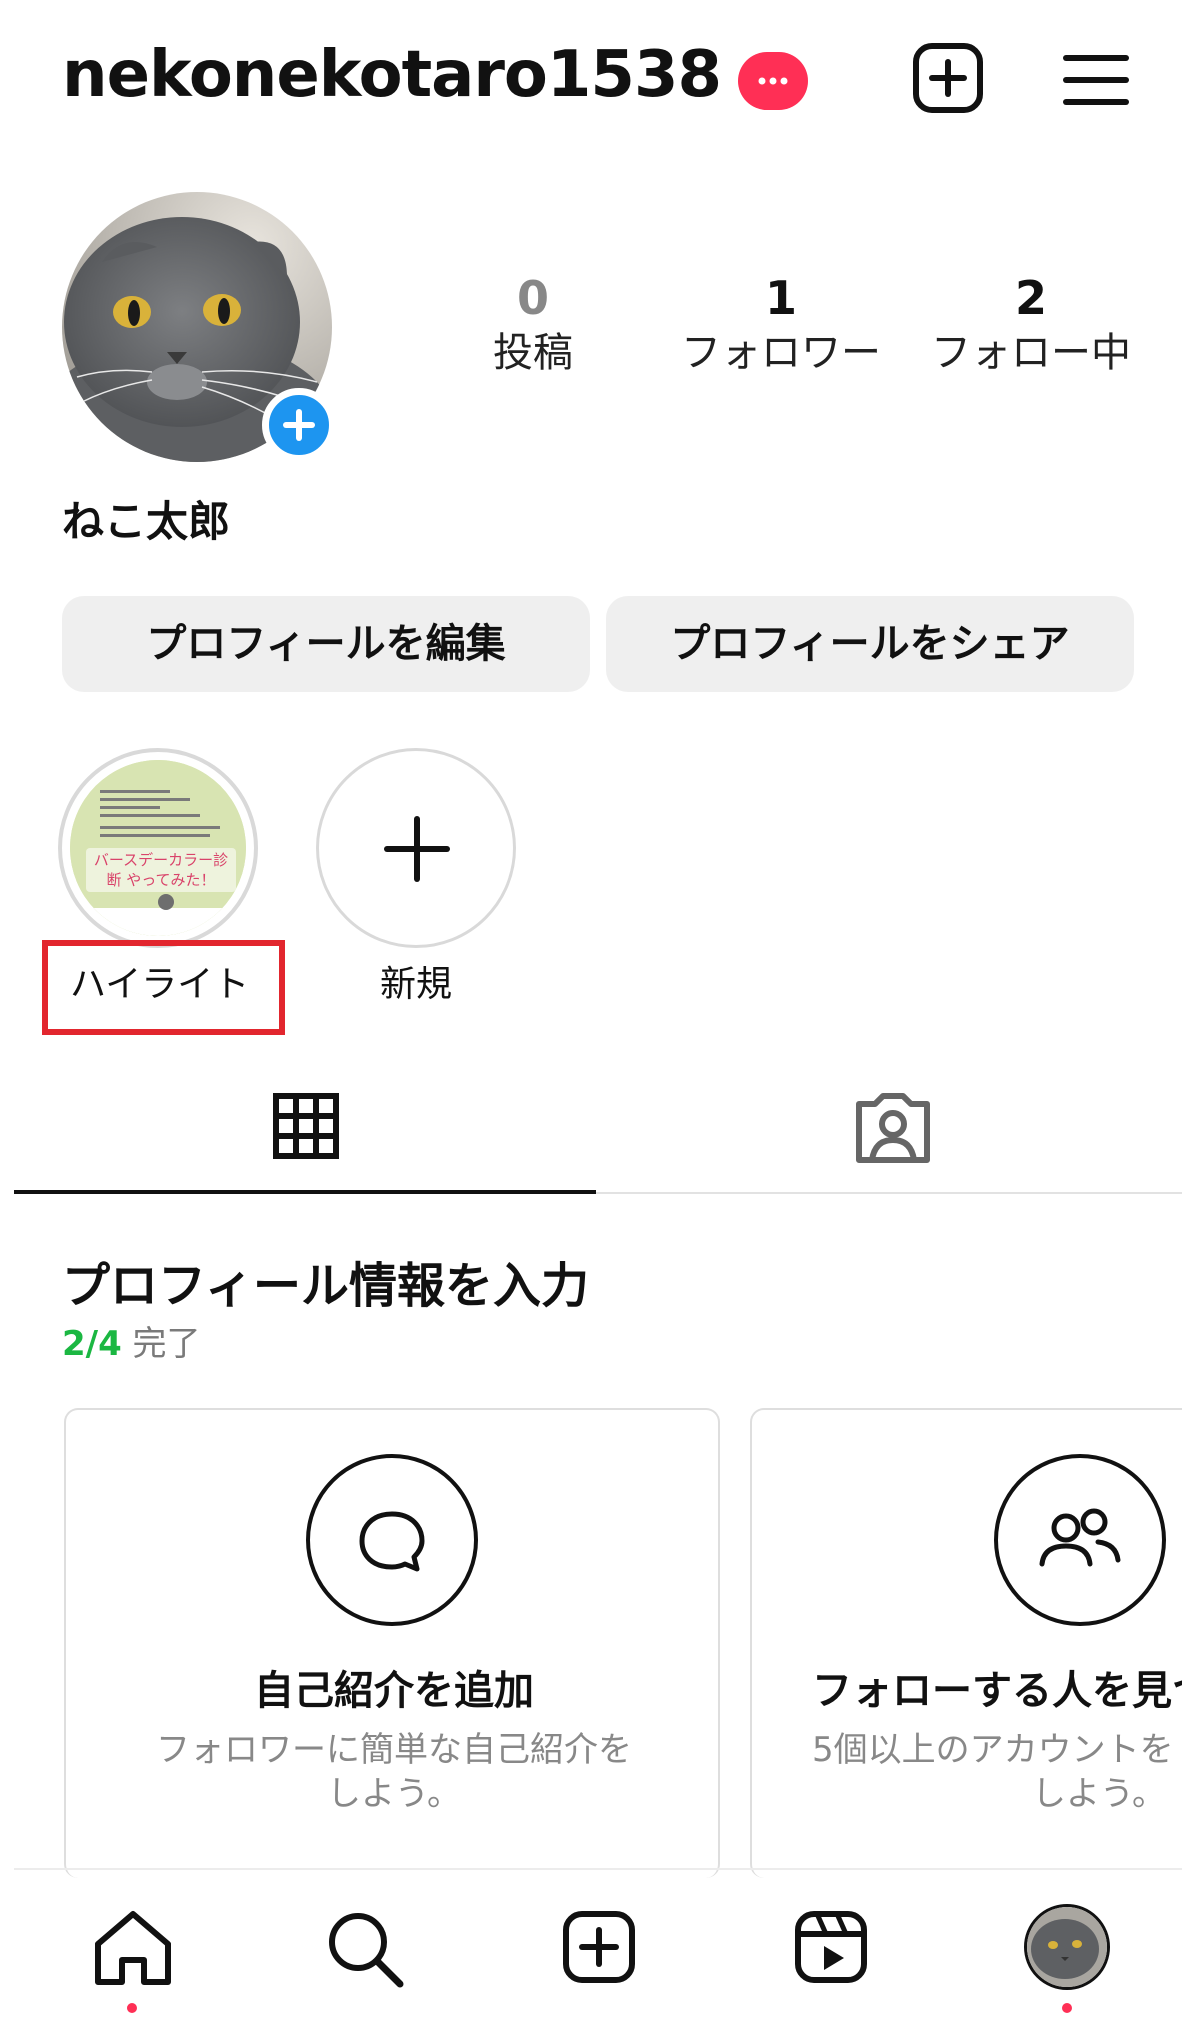  I want to click on card-desc-line-1: 5個以上のアカウントを, so click(993, 1750).